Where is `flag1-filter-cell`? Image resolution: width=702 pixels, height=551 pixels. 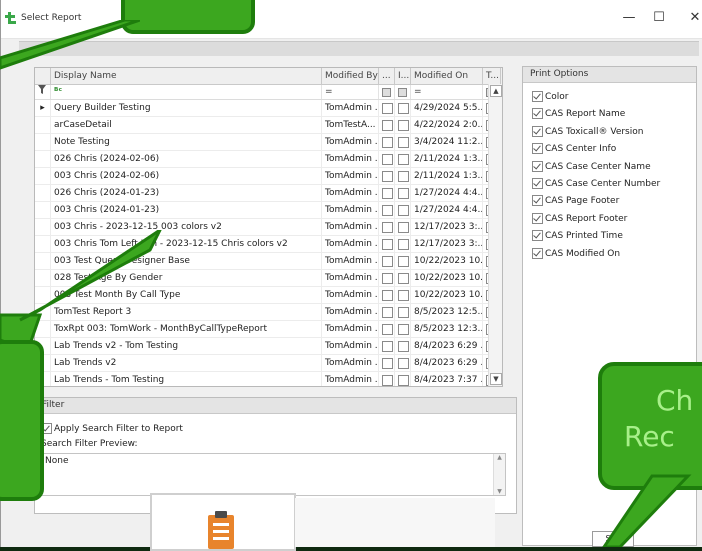 flag1-filter-cell is located at coordinates (387, 92).